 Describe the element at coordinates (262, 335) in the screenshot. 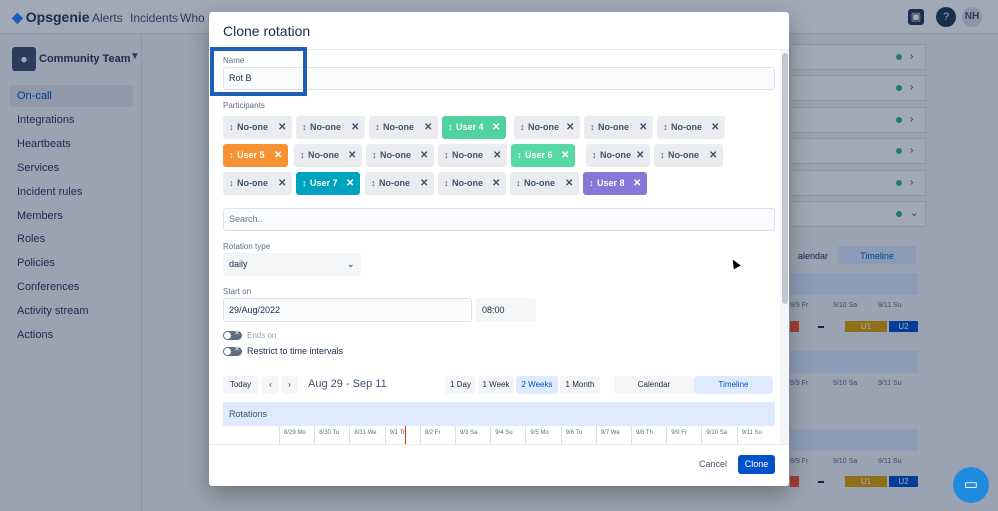

I see `ends-on-label: Ends on` at that location.